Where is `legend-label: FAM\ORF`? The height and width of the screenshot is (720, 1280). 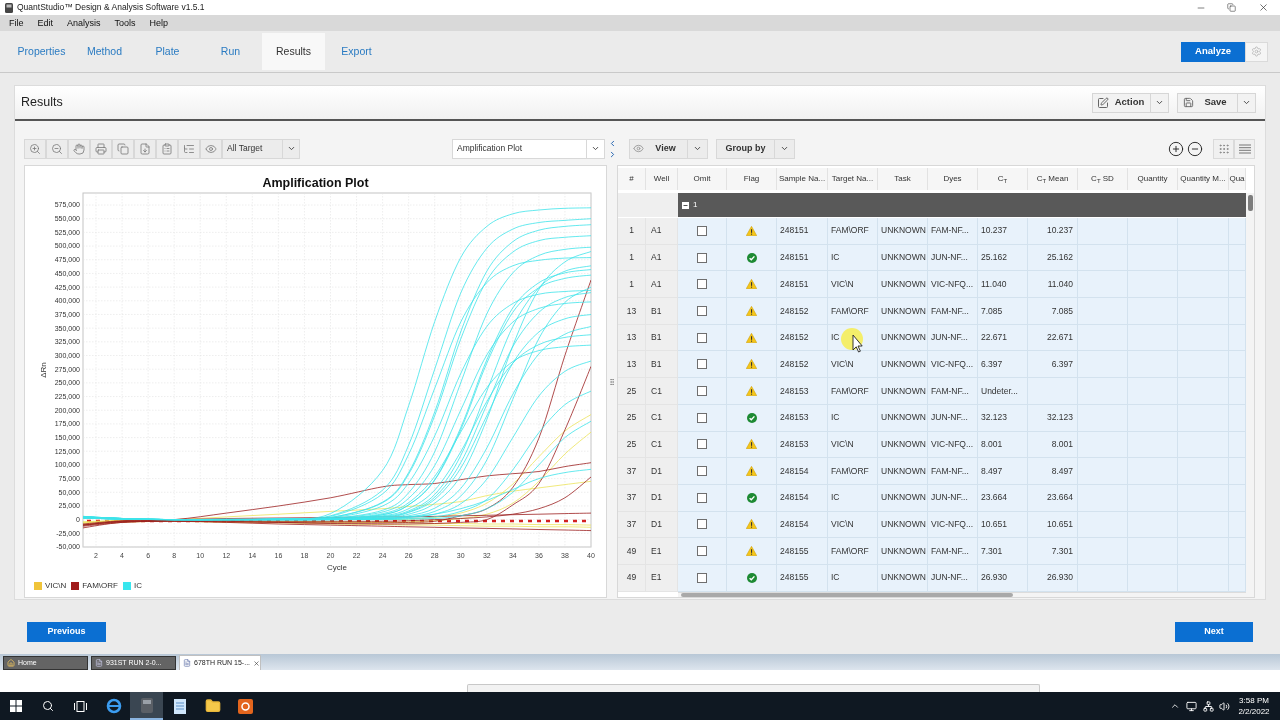 legend-label: FAM\ORF is located at coordinates (100, 586).